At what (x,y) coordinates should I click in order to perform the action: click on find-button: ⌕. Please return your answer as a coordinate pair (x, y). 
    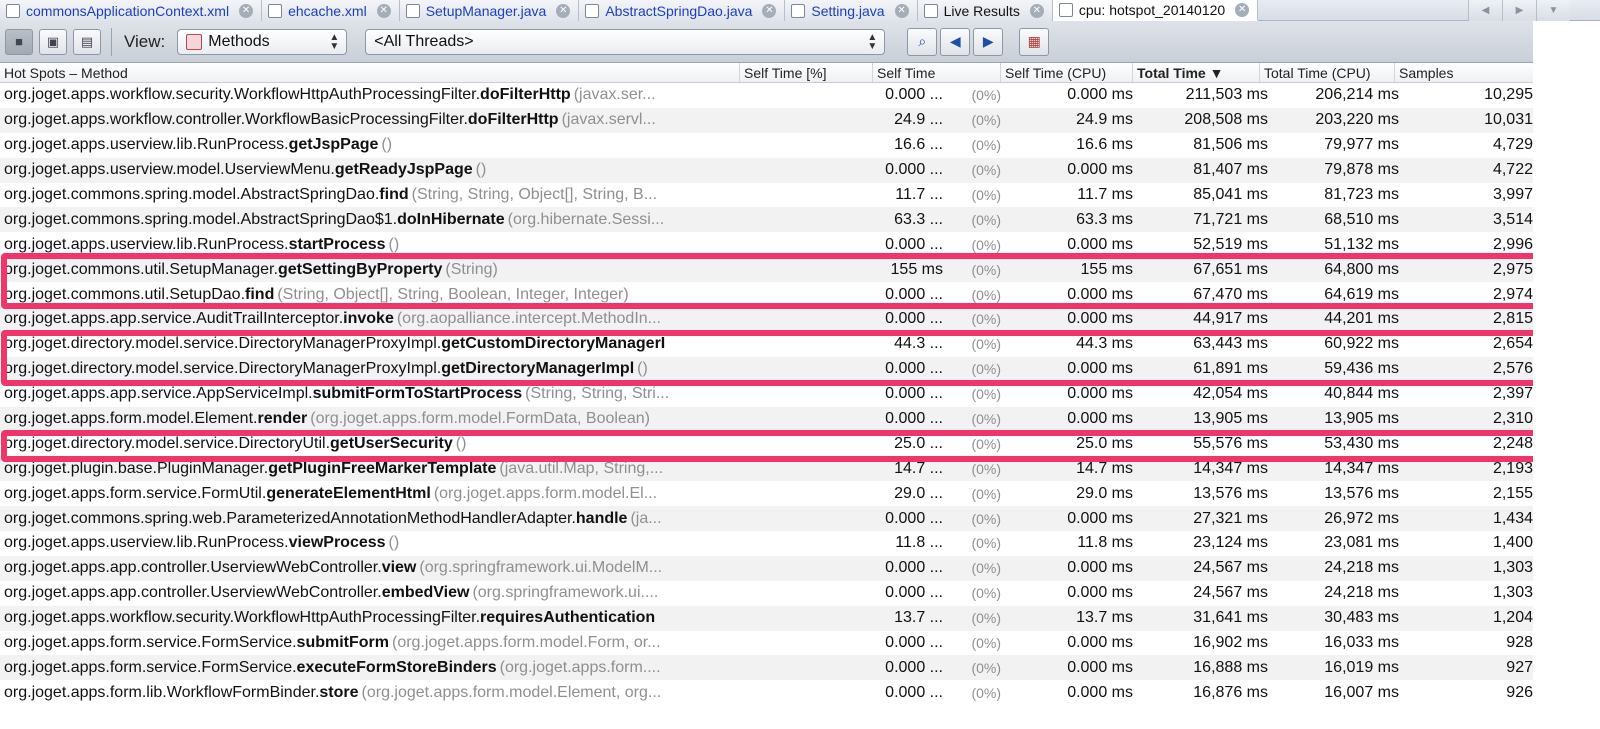
    Looking at the image, I should click on (922, 41).